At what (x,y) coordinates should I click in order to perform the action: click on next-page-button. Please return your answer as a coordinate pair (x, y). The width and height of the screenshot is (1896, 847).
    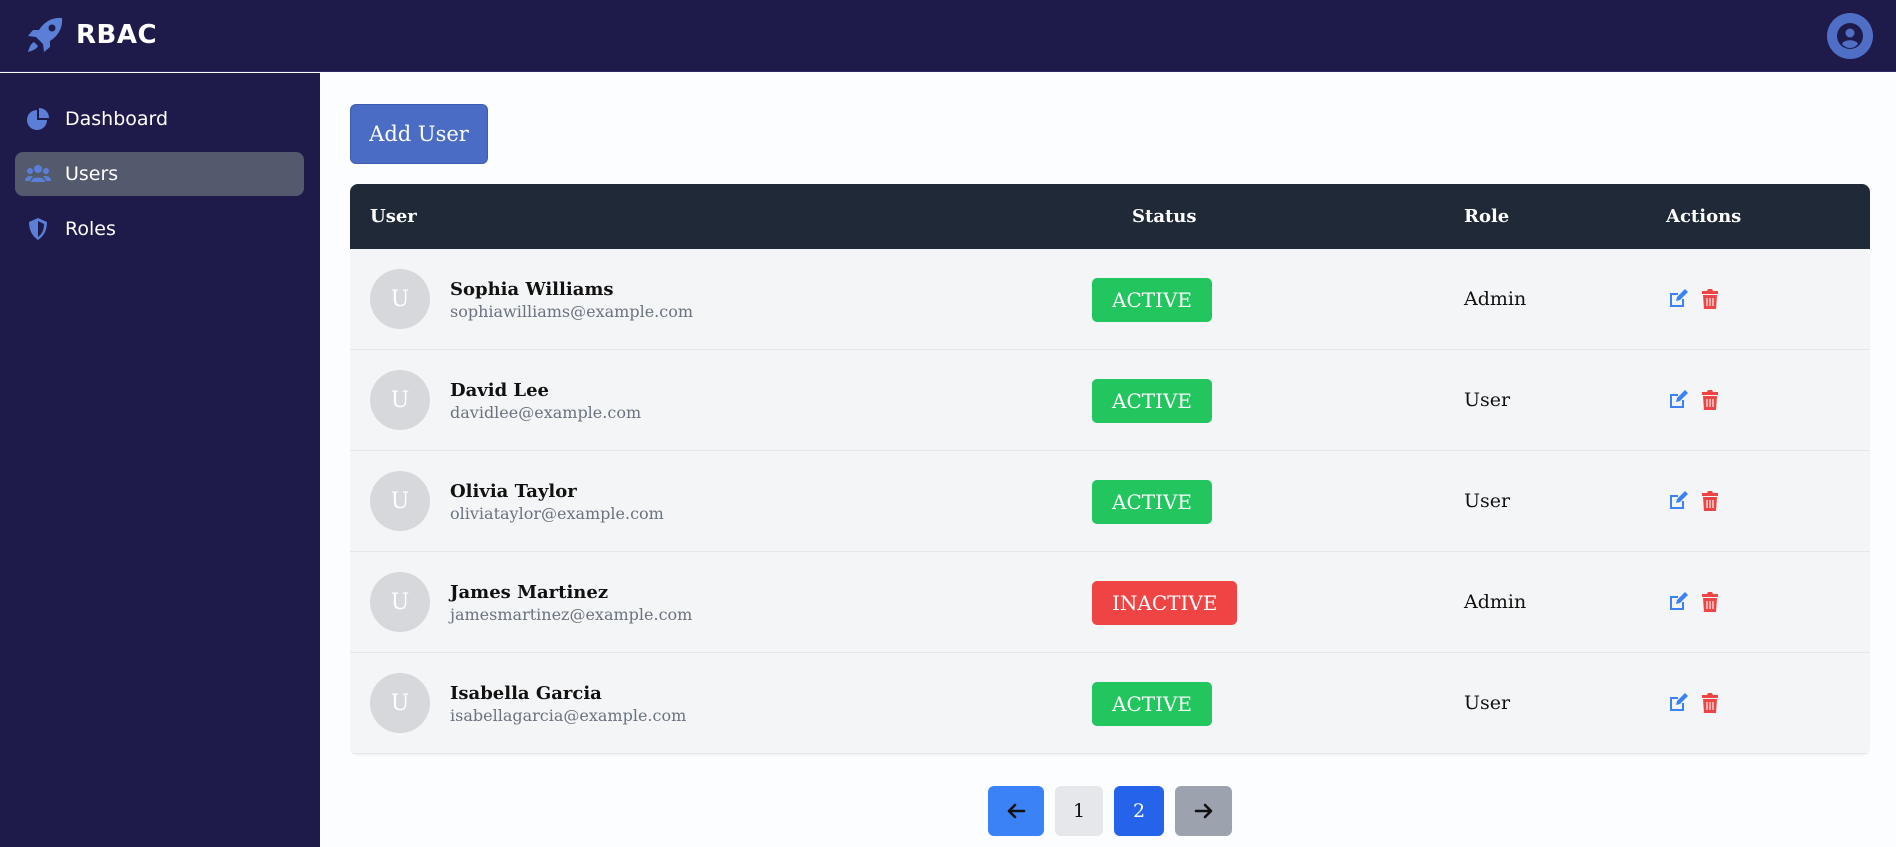
    Looking at the image, I should click on (1203, 811).